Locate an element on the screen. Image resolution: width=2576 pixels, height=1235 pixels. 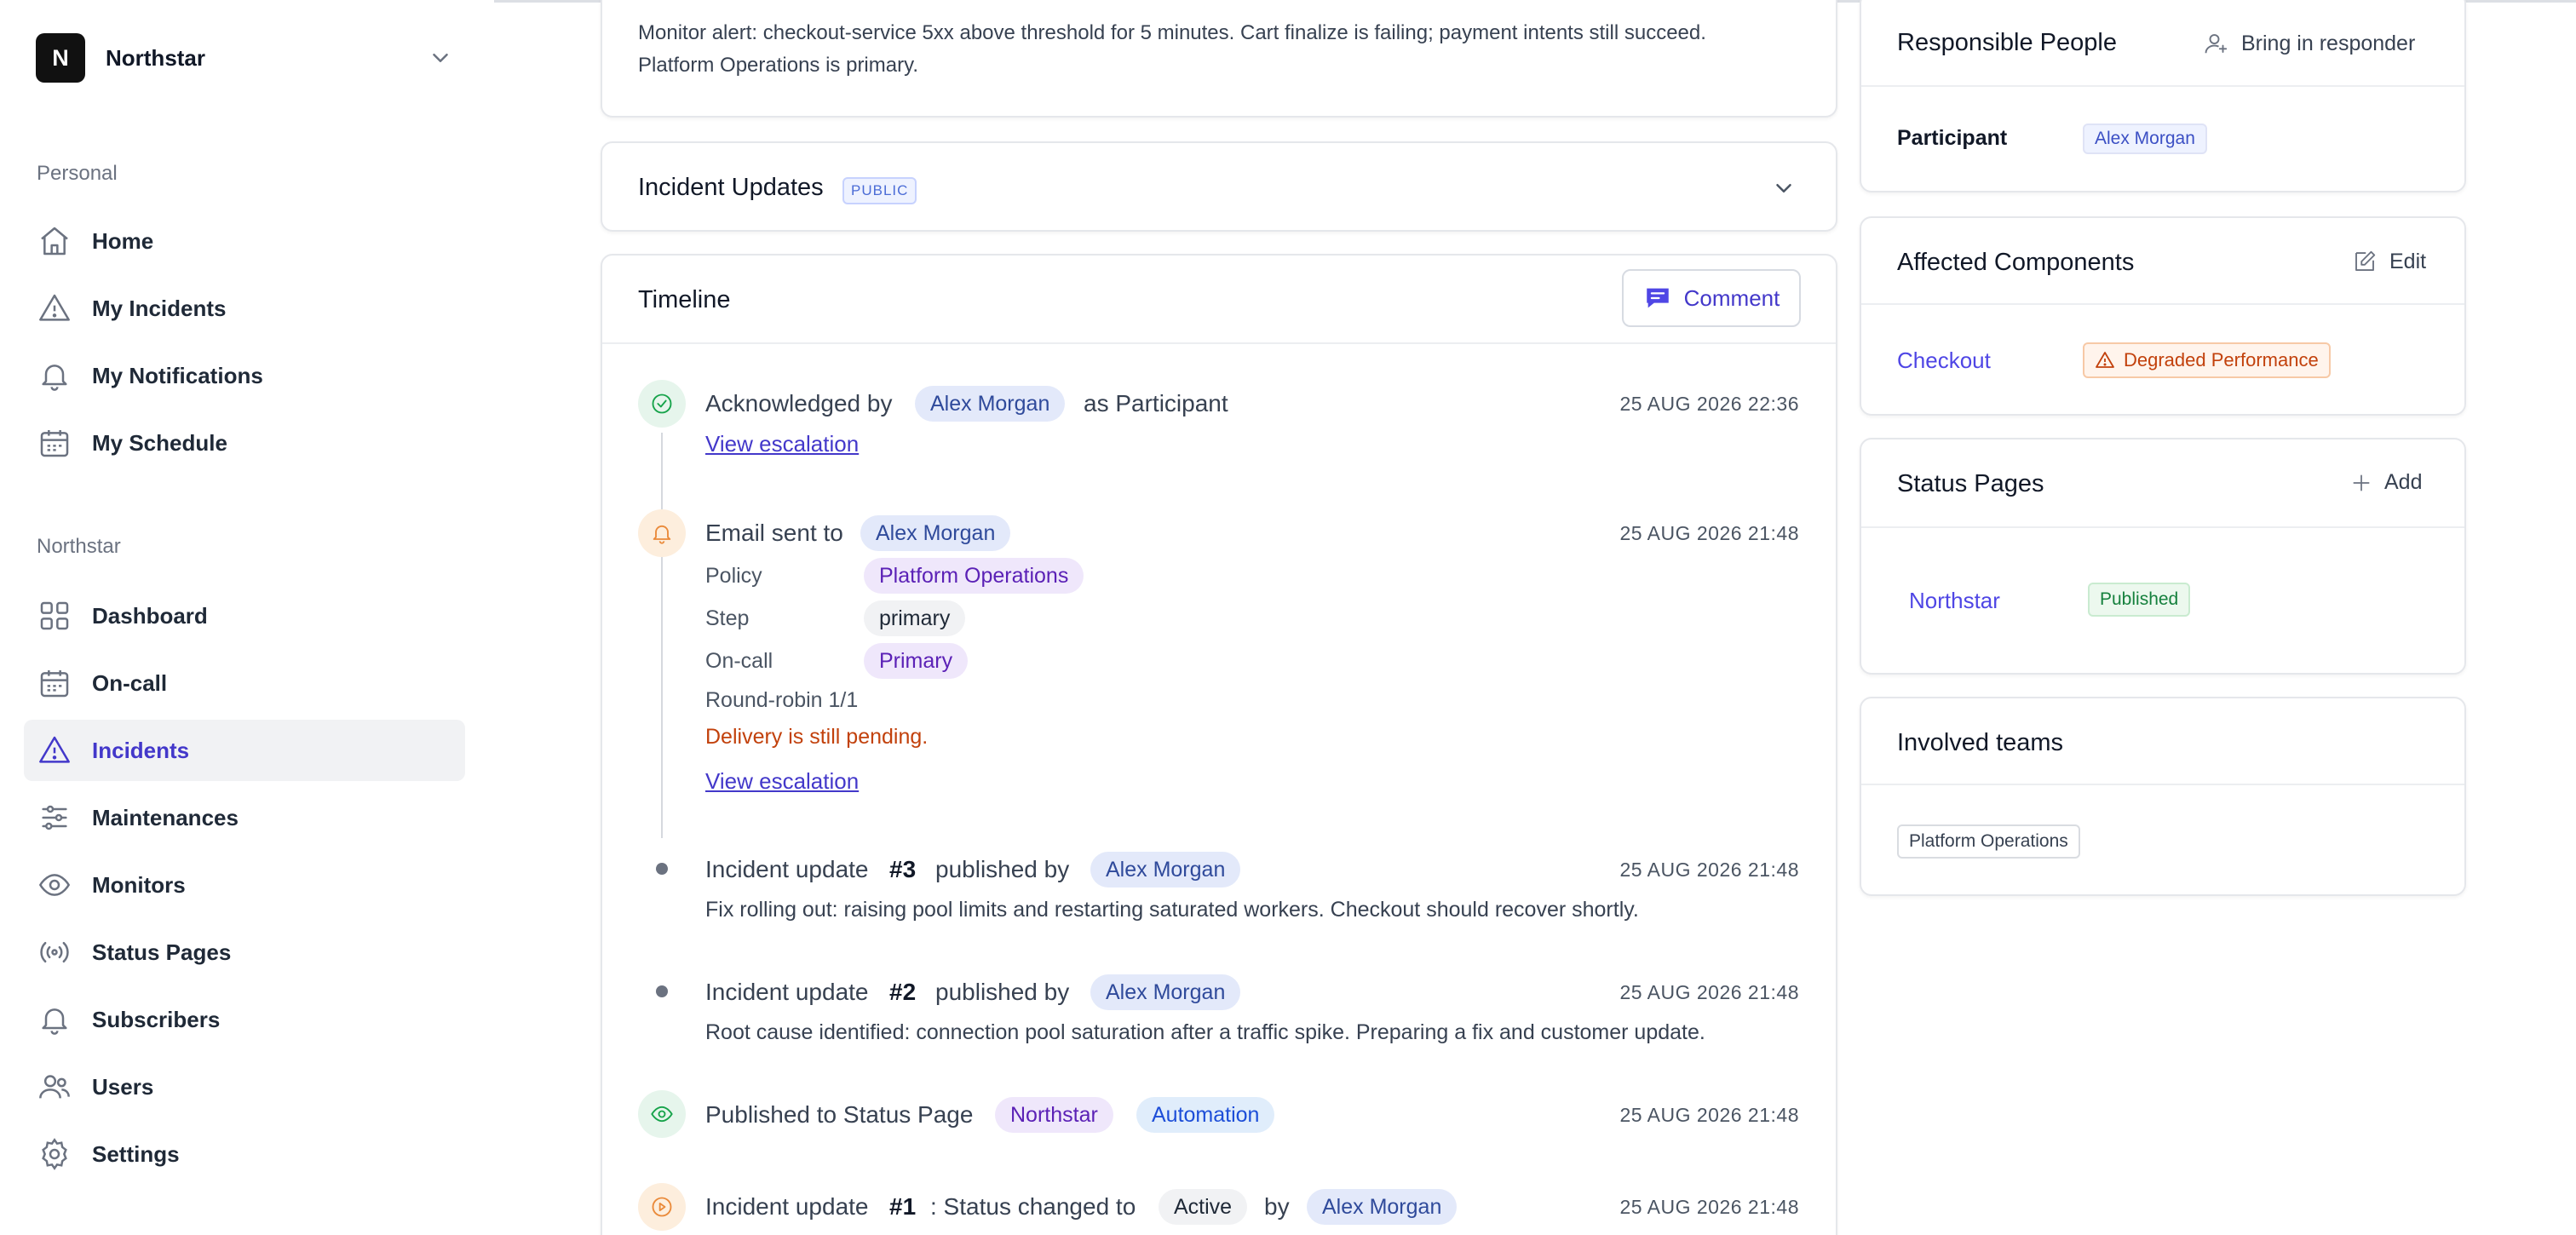
timeline-title: Timeline is located at coordinates (684, 299).